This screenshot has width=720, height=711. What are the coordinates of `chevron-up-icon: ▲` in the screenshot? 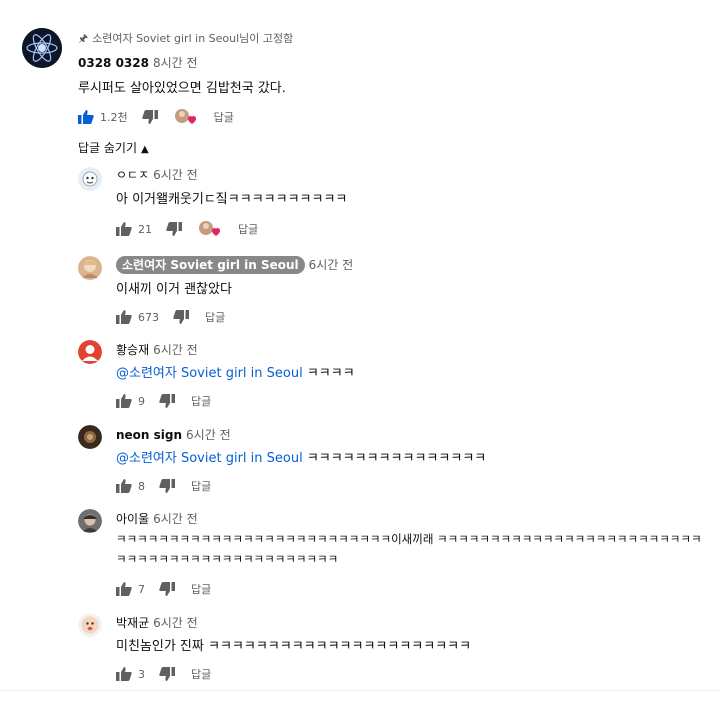 It's located at (145, 149).